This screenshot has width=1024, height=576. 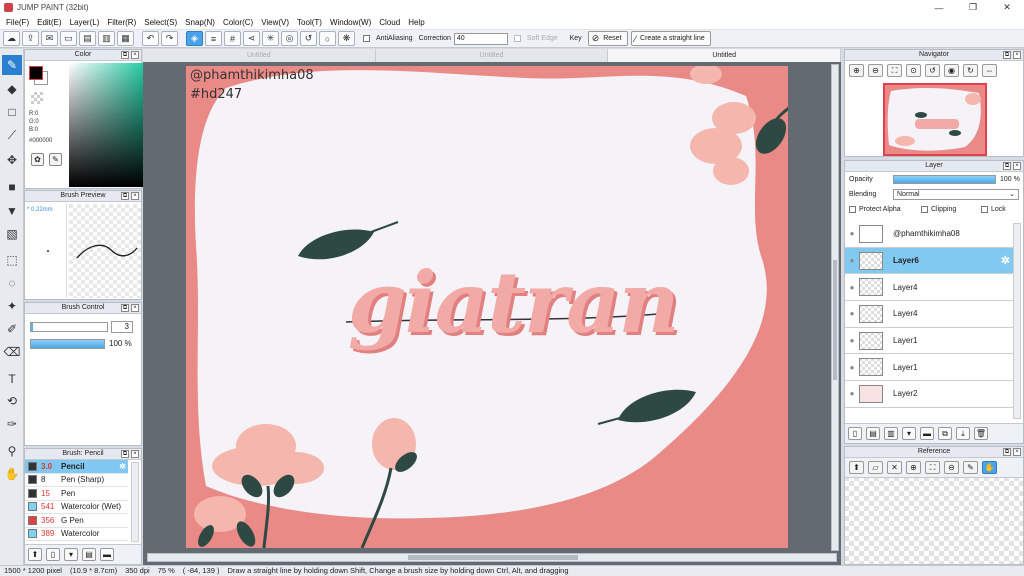 I want to click on menu-view: View(V), so click(x=275, y=22).